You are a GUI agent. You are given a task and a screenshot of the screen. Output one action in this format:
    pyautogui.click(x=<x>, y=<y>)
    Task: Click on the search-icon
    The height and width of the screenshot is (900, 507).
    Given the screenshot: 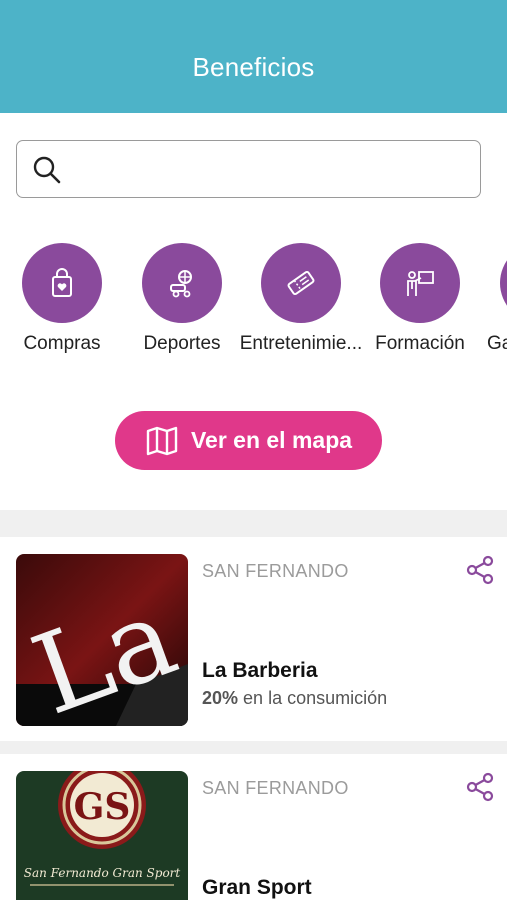 What is the action you would take?
    pyautogui.click(x=47, y=170)
    